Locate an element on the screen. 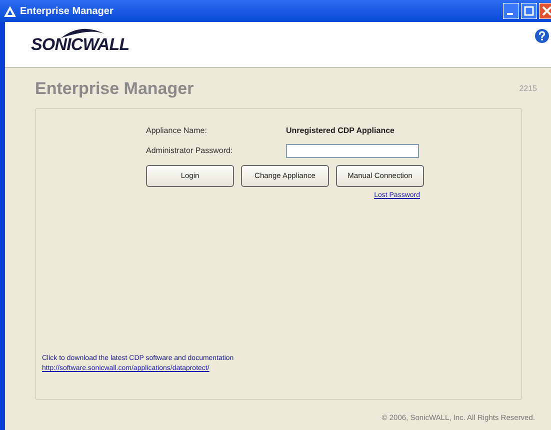 Image resolution: width=551 pixels, height=430 pixels. window-title: Enterprise Manager is located at coordinates (67, 11).